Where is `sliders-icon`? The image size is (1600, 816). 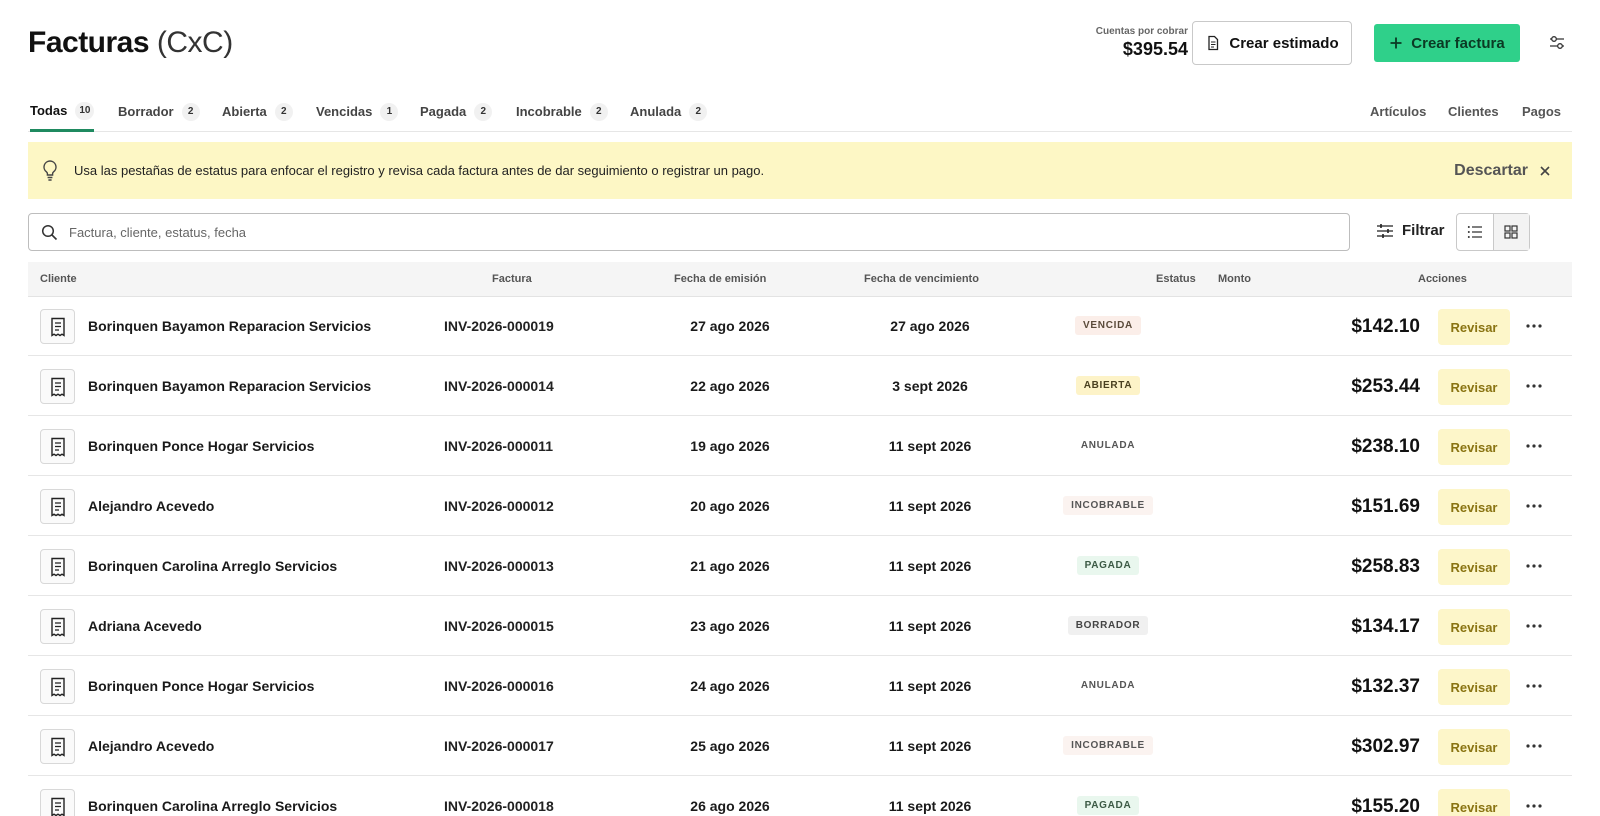 sliders-icon is located at coordinates (1557, 42).